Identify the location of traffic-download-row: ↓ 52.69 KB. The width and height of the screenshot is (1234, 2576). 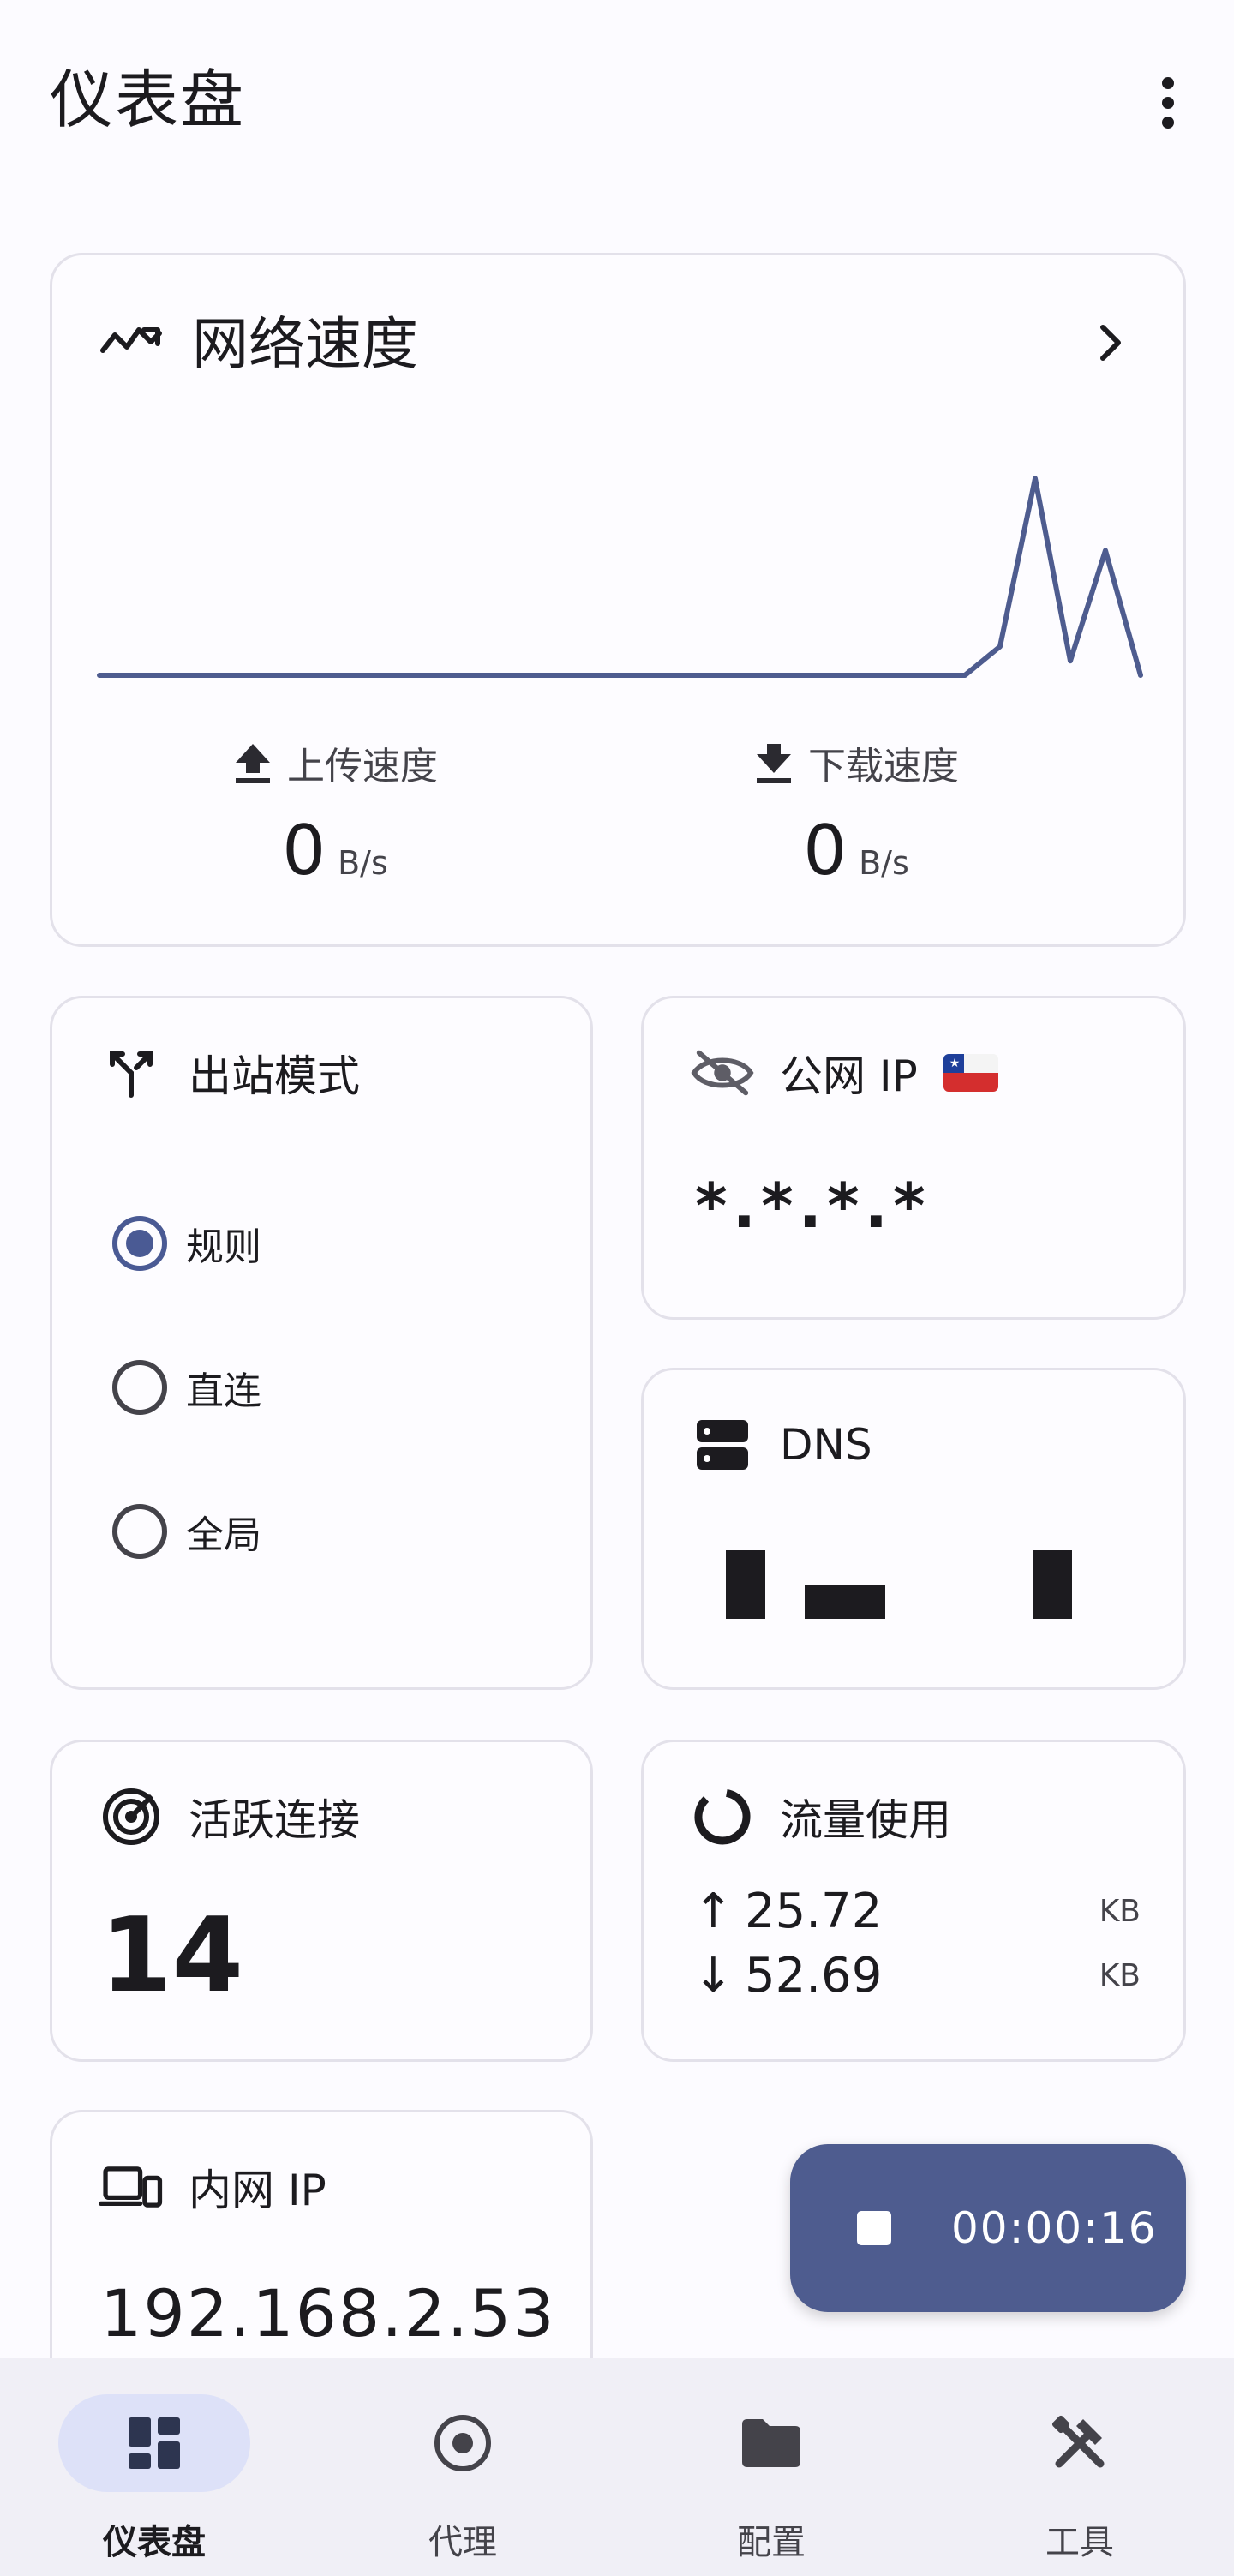
(917, 1976).